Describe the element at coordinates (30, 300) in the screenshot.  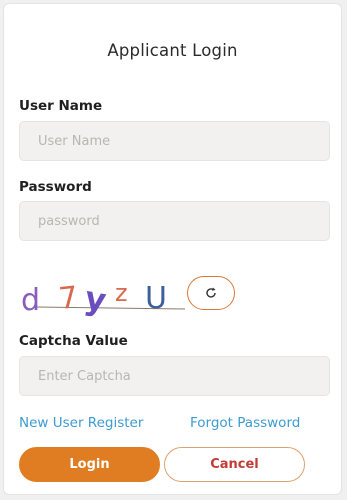
I see `captcha-char-1: d` at that location.